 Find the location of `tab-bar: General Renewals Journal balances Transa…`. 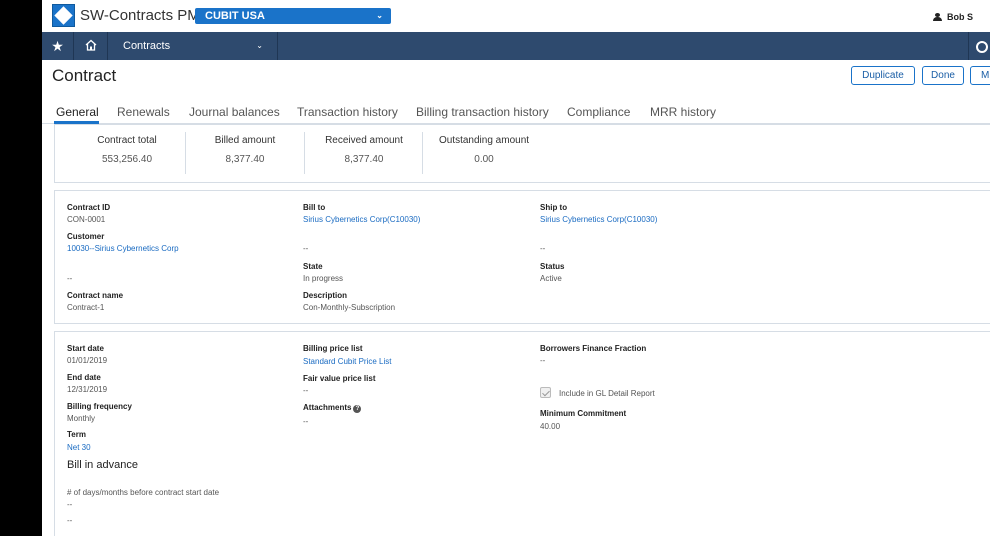

tab-bar: General Renewals Journal balances Transa… is located at coordinates (516, 111).